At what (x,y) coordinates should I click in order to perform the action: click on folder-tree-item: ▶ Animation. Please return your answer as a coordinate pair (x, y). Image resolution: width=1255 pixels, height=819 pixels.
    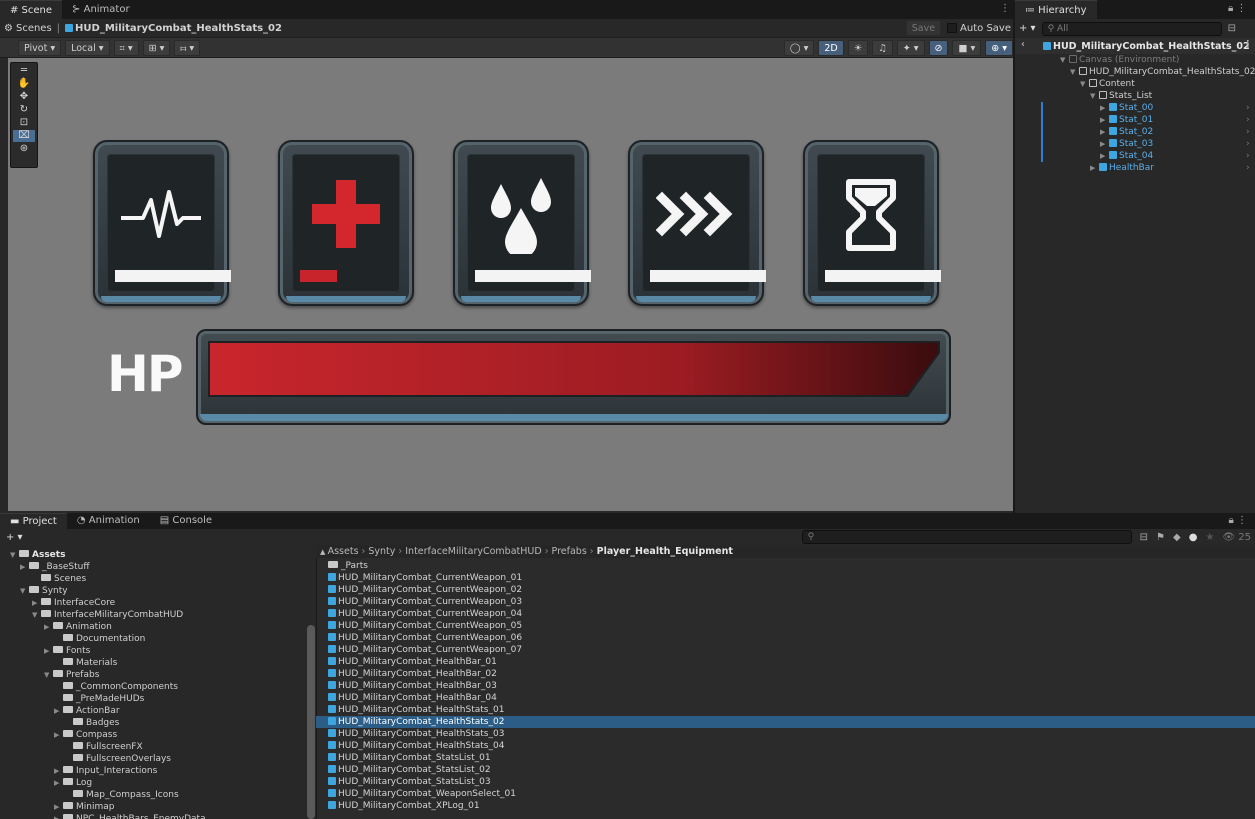
    Looking at the image, I should click on (78, 627).